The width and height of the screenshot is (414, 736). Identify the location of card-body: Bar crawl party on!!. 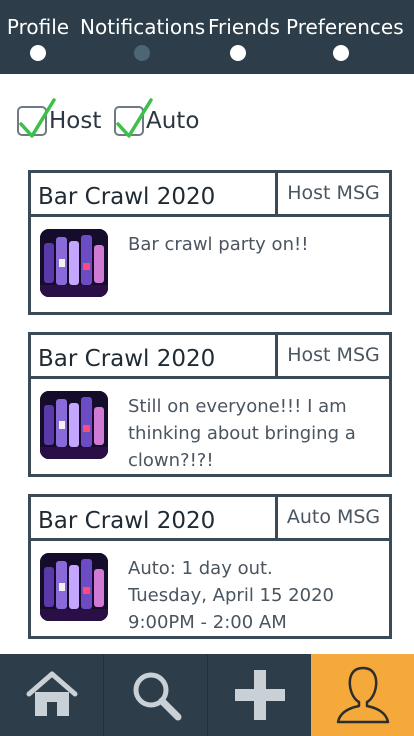
(210, 264).